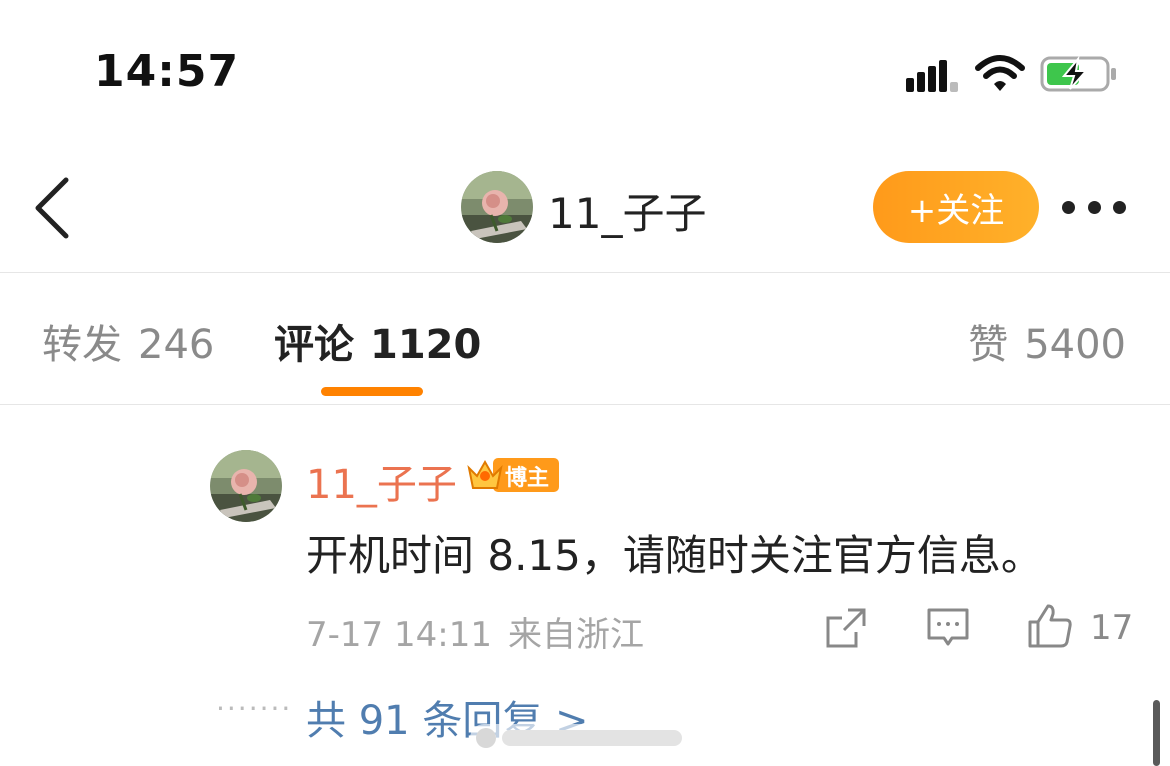 The width and height of the screenshot is (1170, 766). I want to click on tab-repost-label: 转发, so click(82, 345).